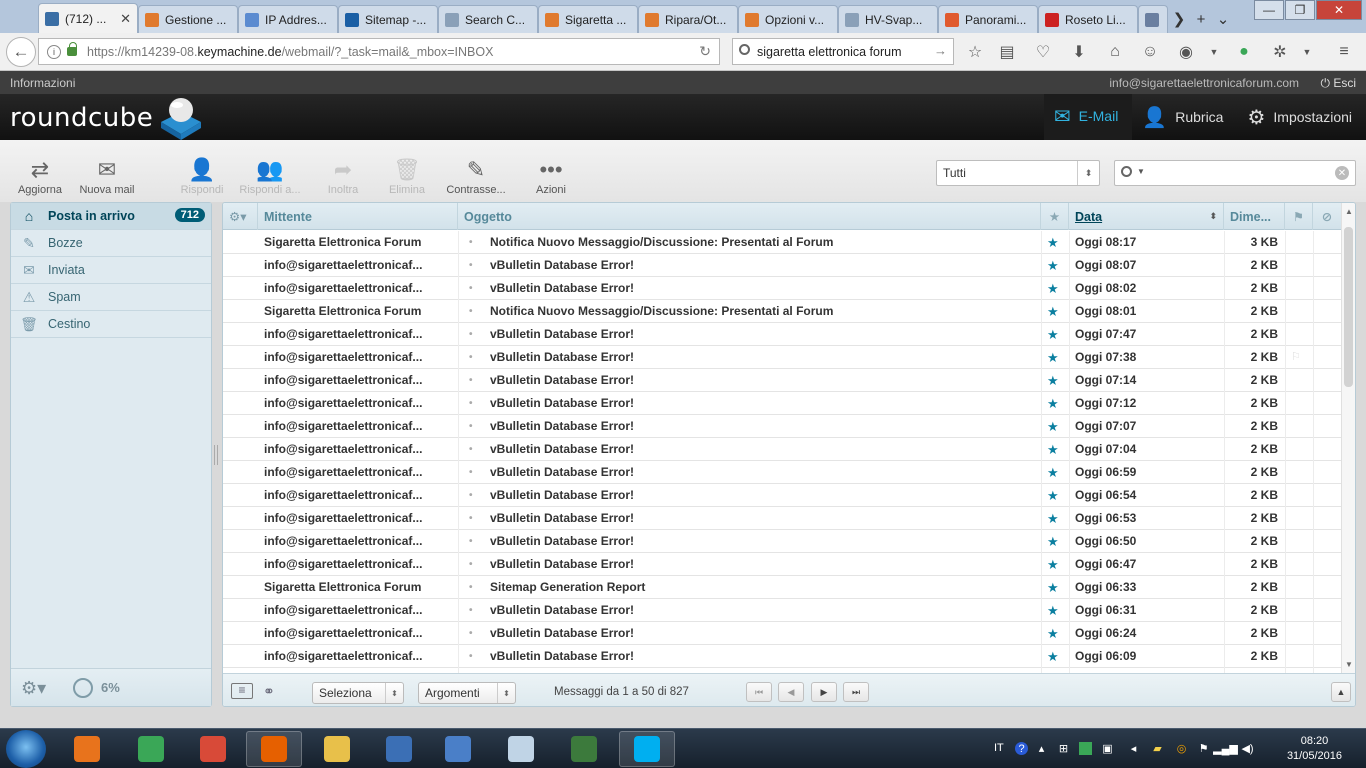 This screenshot has height=768, width=1366. I want to click on column-attachment-icon: ⊘, so click(1327, 216).